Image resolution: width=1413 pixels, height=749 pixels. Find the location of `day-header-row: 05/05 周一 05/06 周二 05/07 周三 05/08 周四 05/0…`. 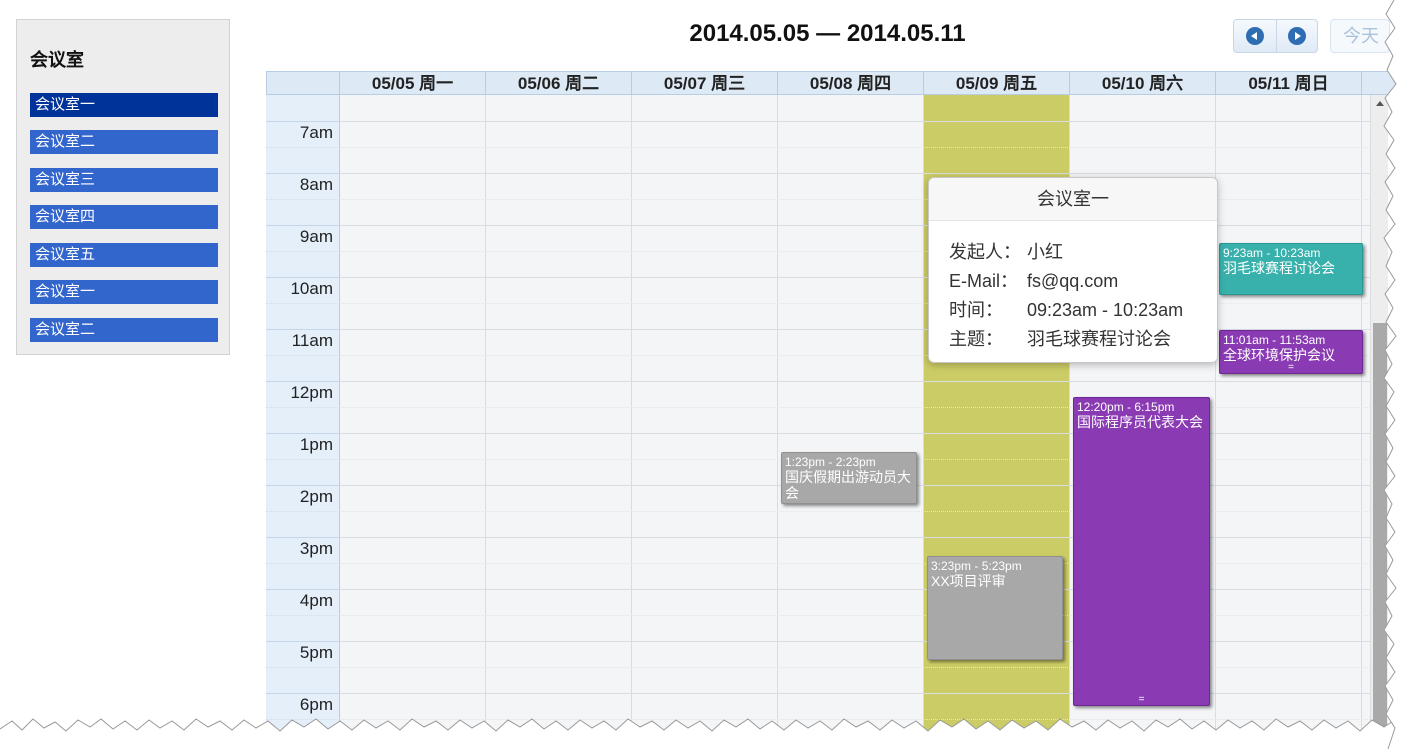

day-header-row: 05/05 周一 05/06 周二 05/07 周三 05/08 周四 05/0… is located at coordinates (832, 83).